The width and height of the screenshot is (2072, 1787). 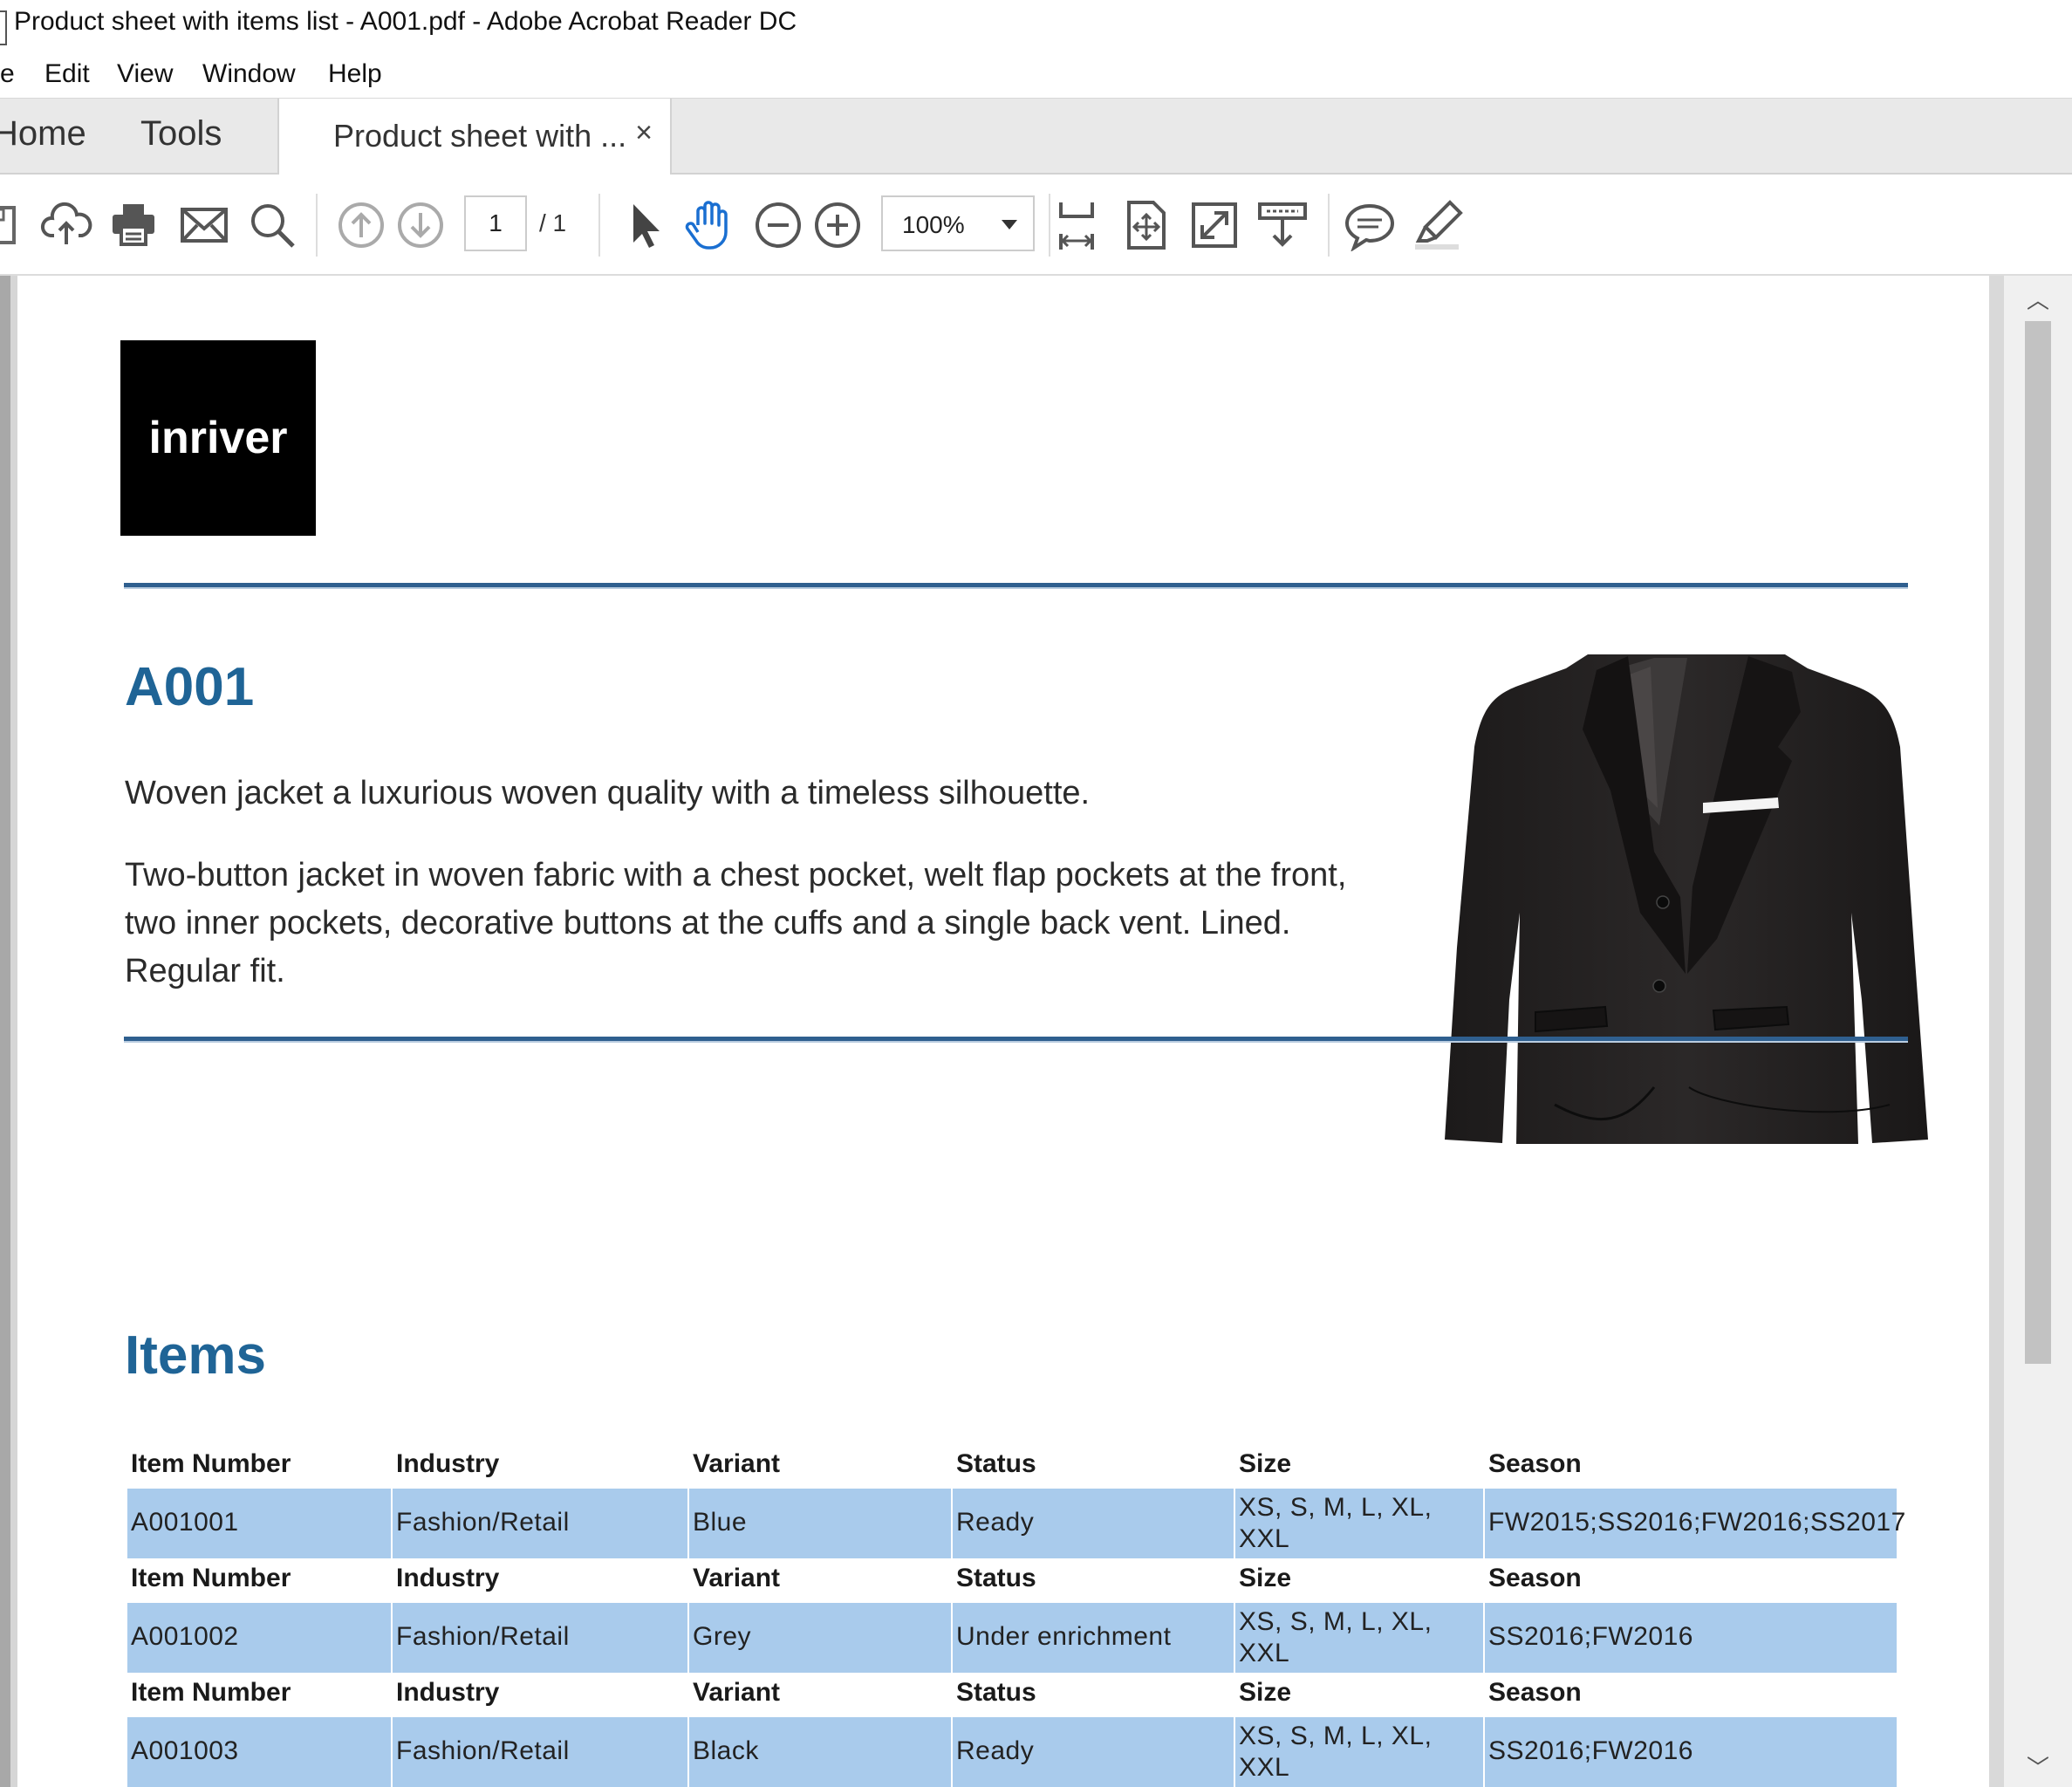 What do you see at coordinates (181, 134) in the screenshot?
I see `tab-tools: Tools` at bounding box center [181, 134].